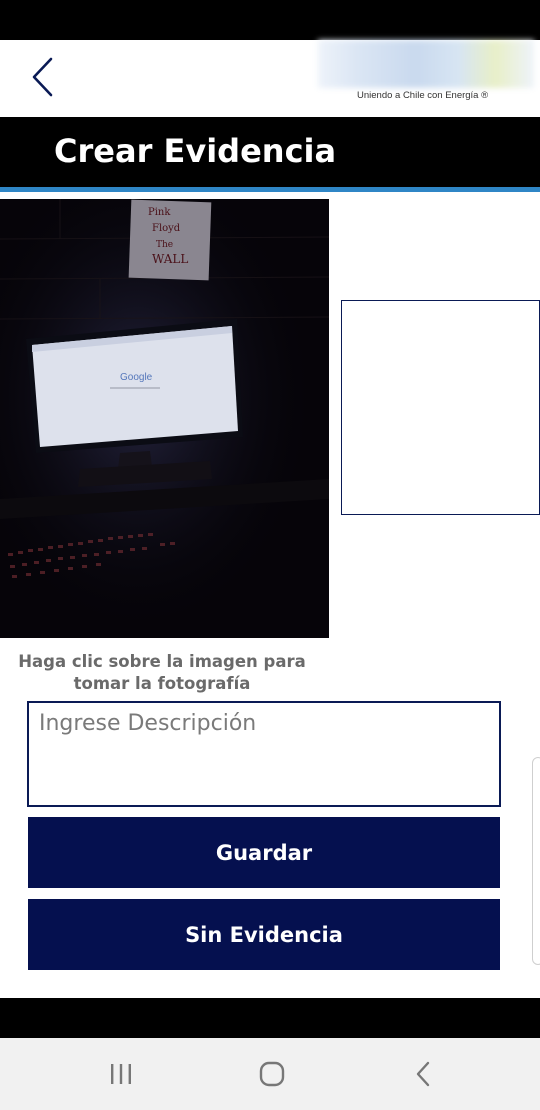  Describe the element at coordinates (270, 189) in the screenshot. I see `title-accent-line` at that location.